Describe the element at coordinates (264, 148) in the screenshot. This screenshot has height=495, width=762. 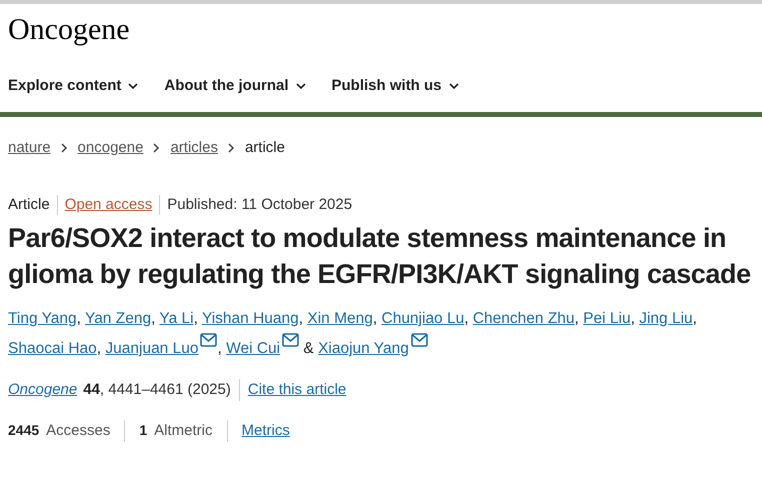
I see `breadcrumb-current: article` at that location.